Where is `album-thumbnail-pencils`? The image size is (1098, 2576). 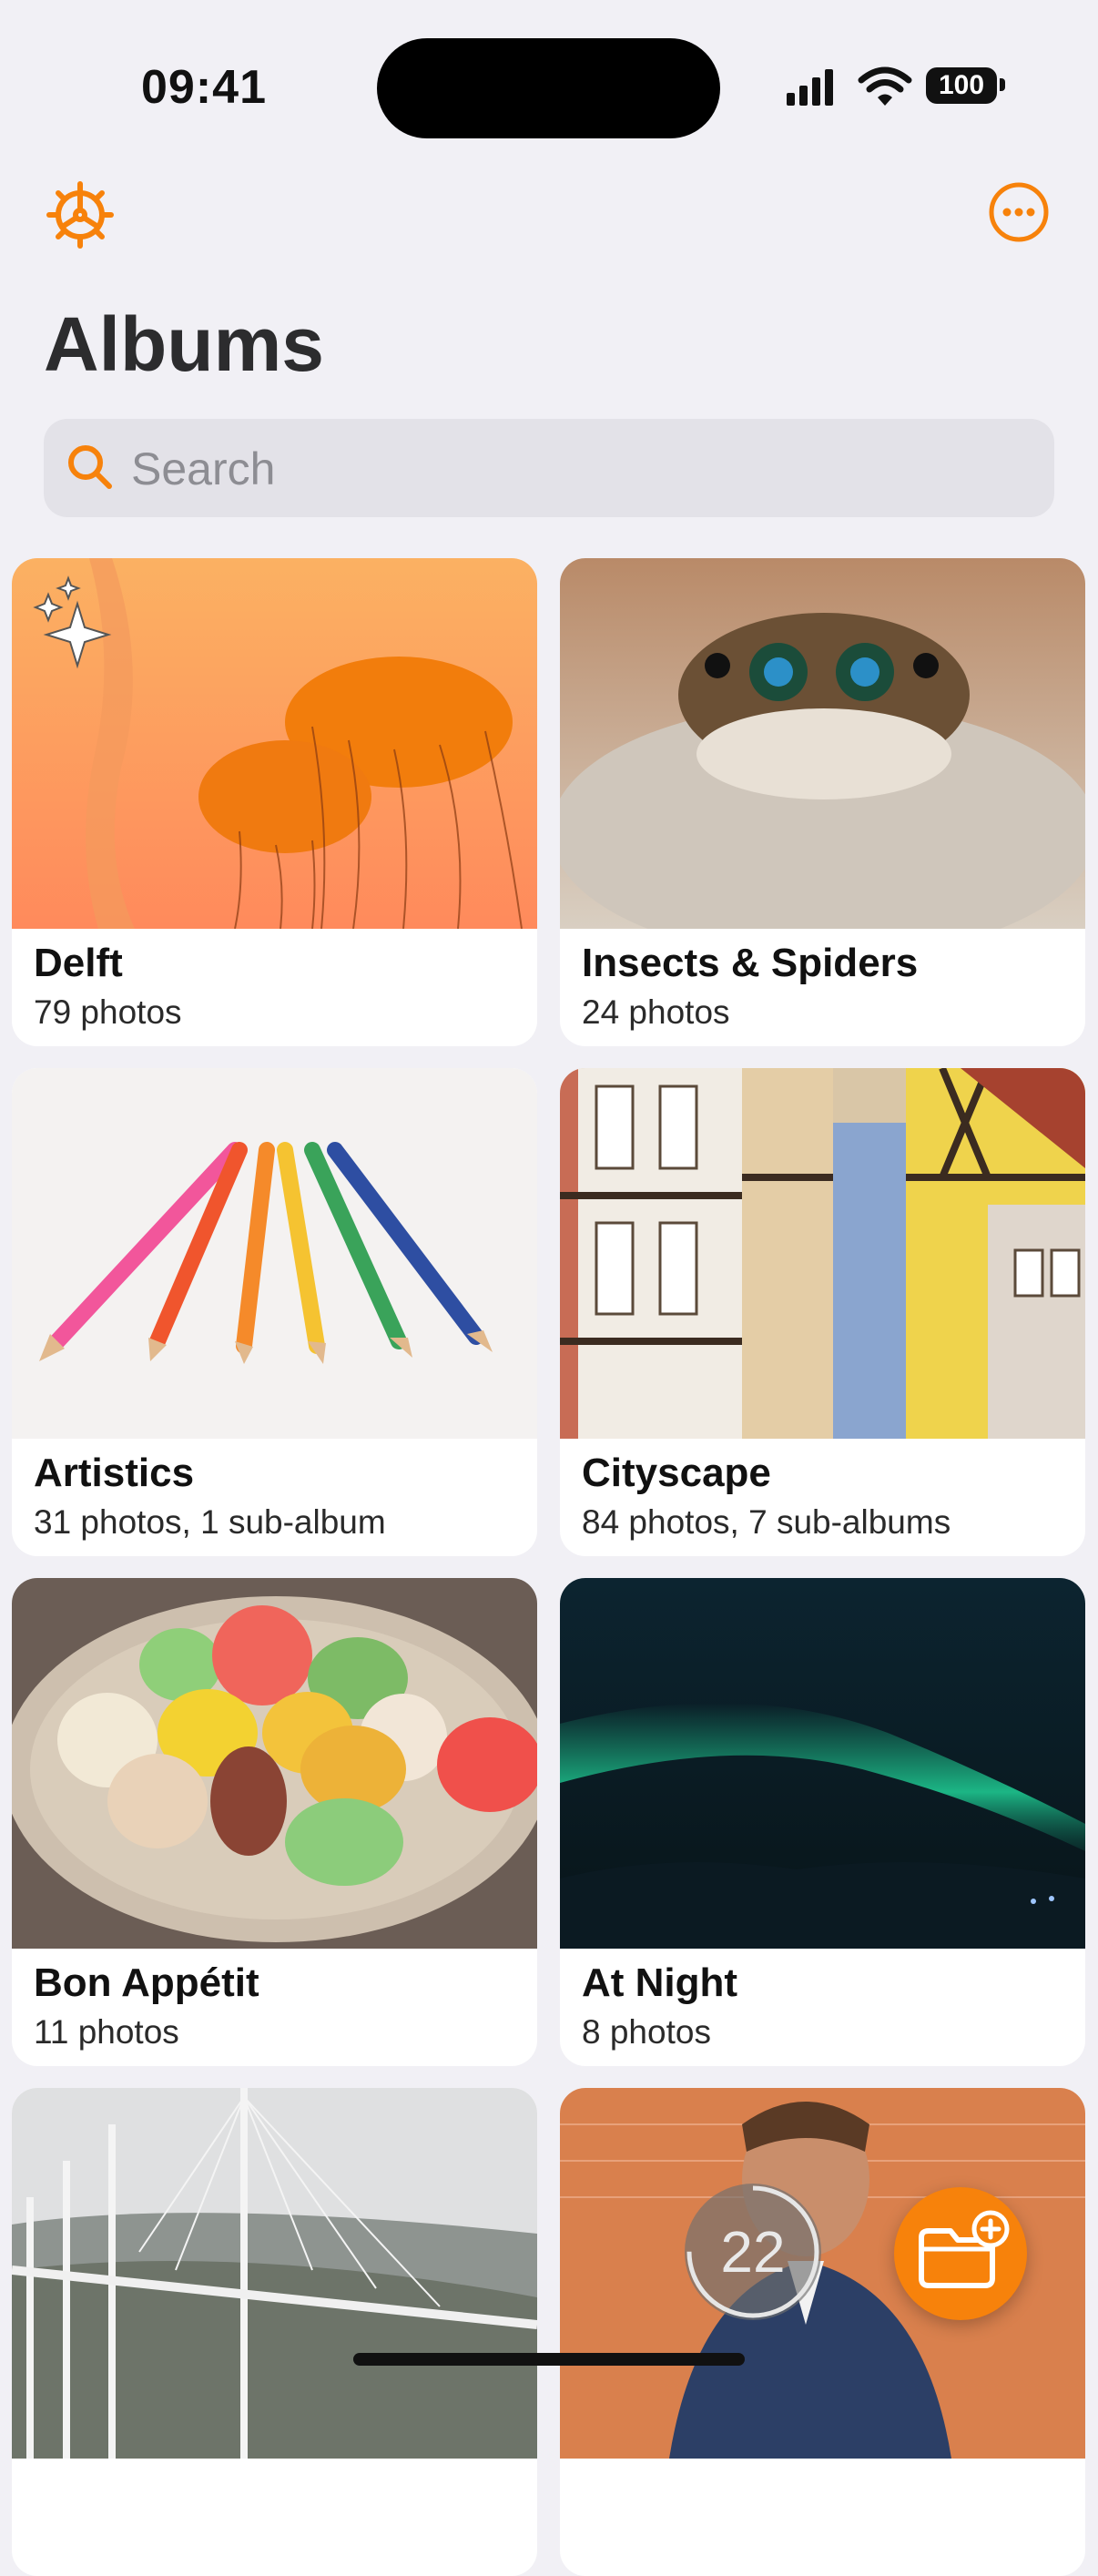
album-thumbnail-pencils is located at coordinates (275, 1254).